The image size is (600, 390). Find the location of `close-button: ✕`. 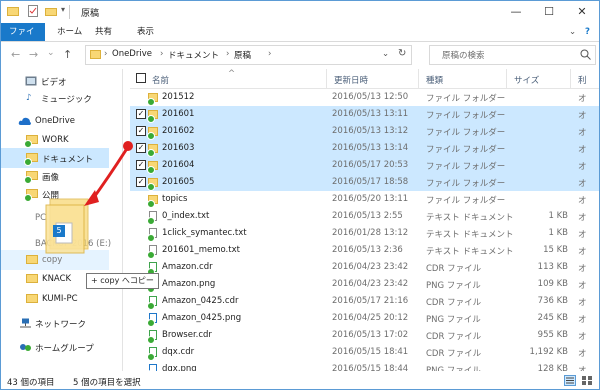

close-button: ✕ is located at coordinates (582, 12).